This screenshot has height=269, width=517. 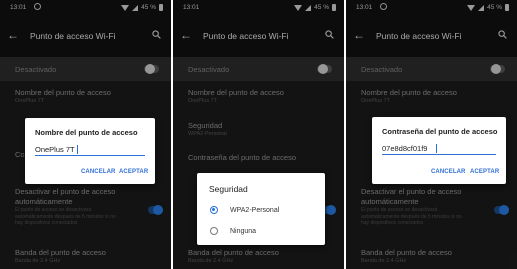 I want to click on radio-label: Ninguna, so click(x=243, y=231).